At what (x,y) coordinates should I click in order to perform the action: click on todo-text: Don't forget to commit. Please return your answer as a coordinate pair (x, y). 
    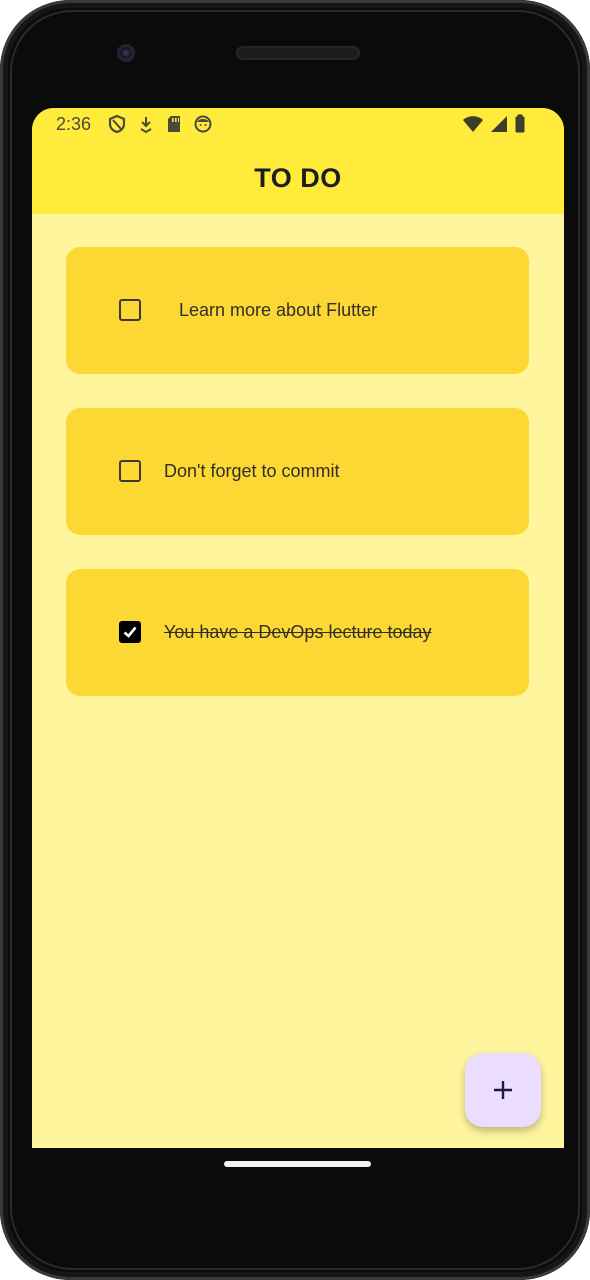
    Looking at the image, I should click on (252, 471).